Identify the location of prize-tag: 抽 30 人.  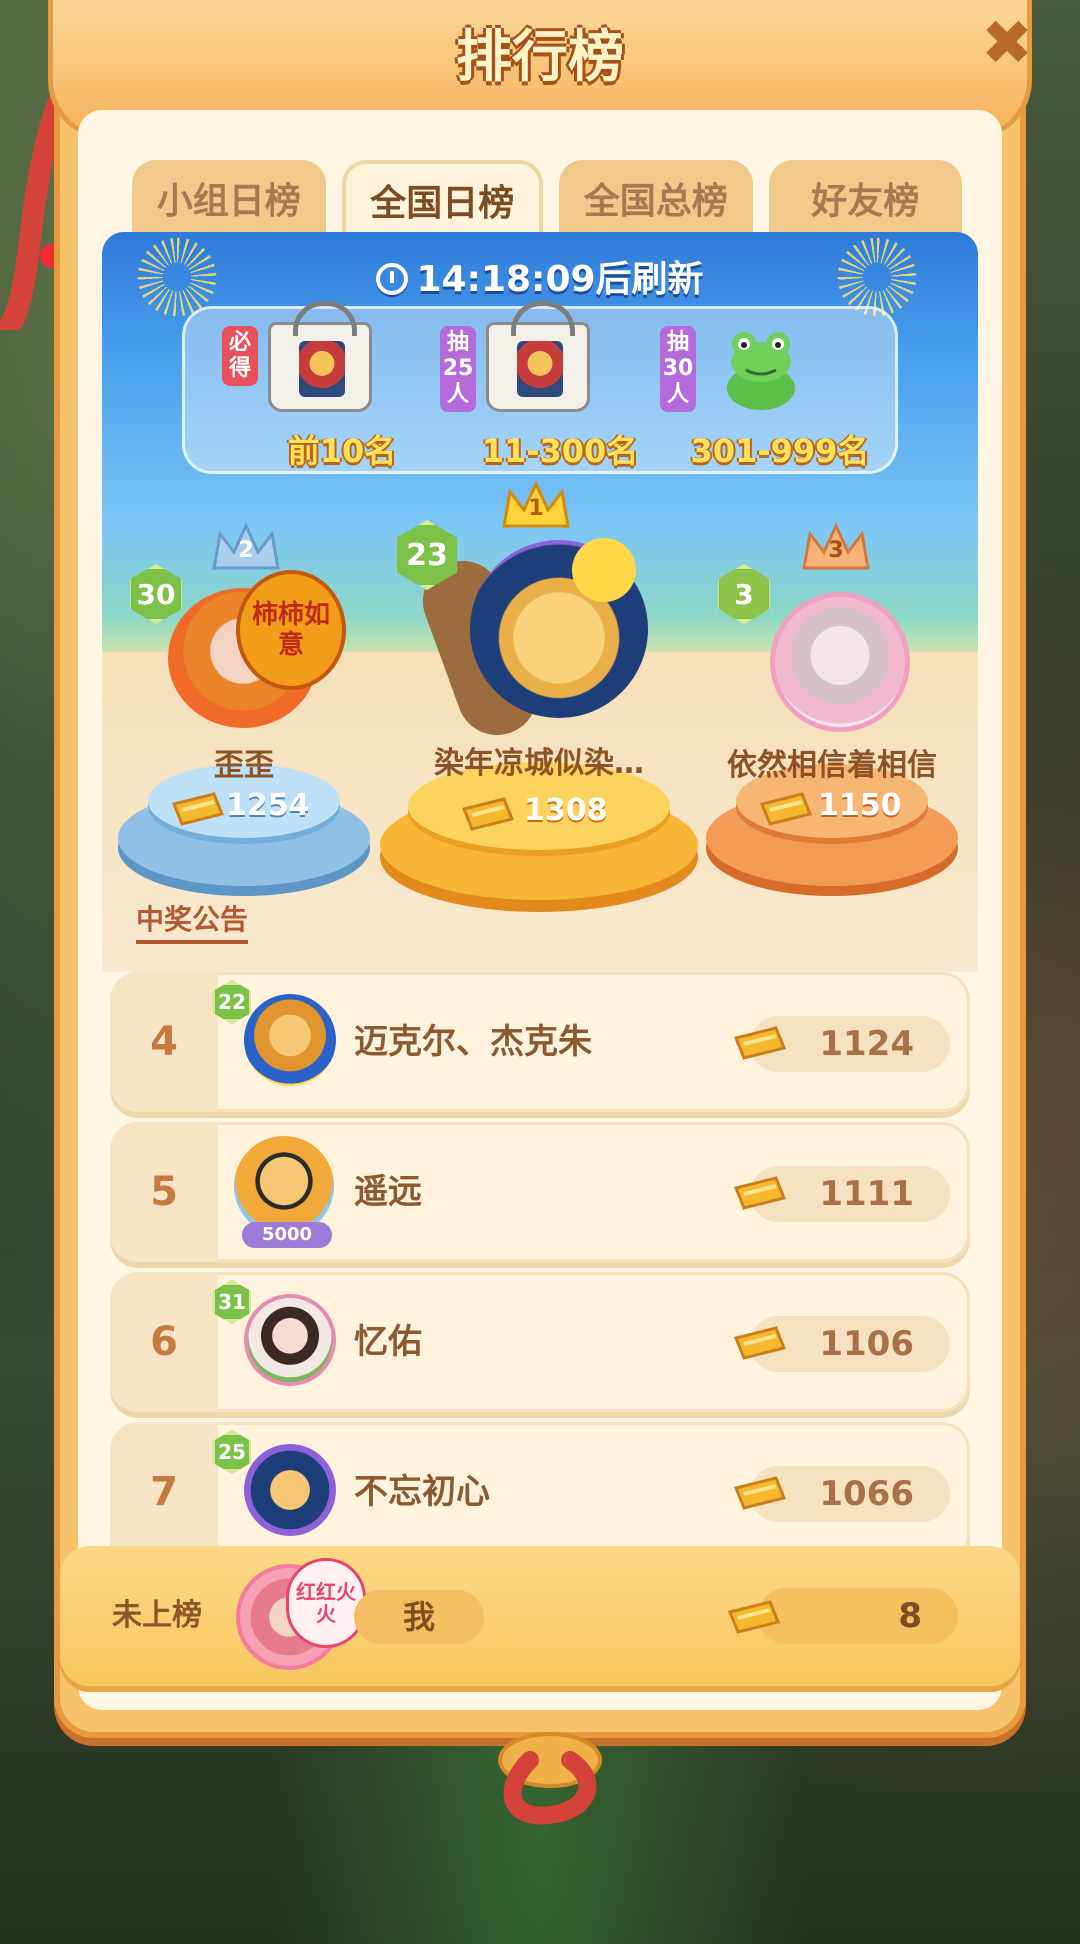
(678, 369).